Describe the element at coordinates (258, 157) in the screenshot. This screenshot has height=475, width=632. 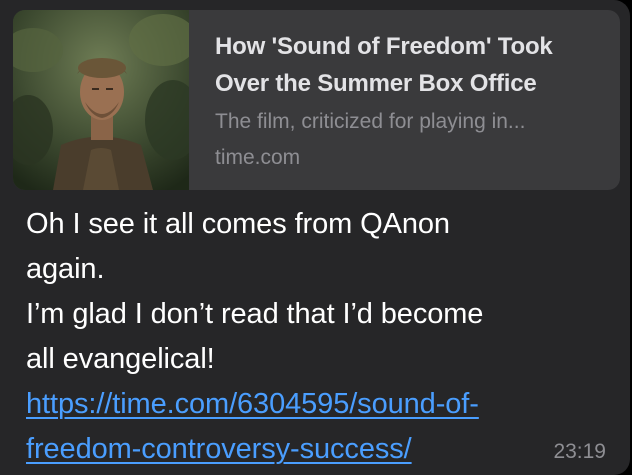
I see `link-preview-domain: time.com` at that location.